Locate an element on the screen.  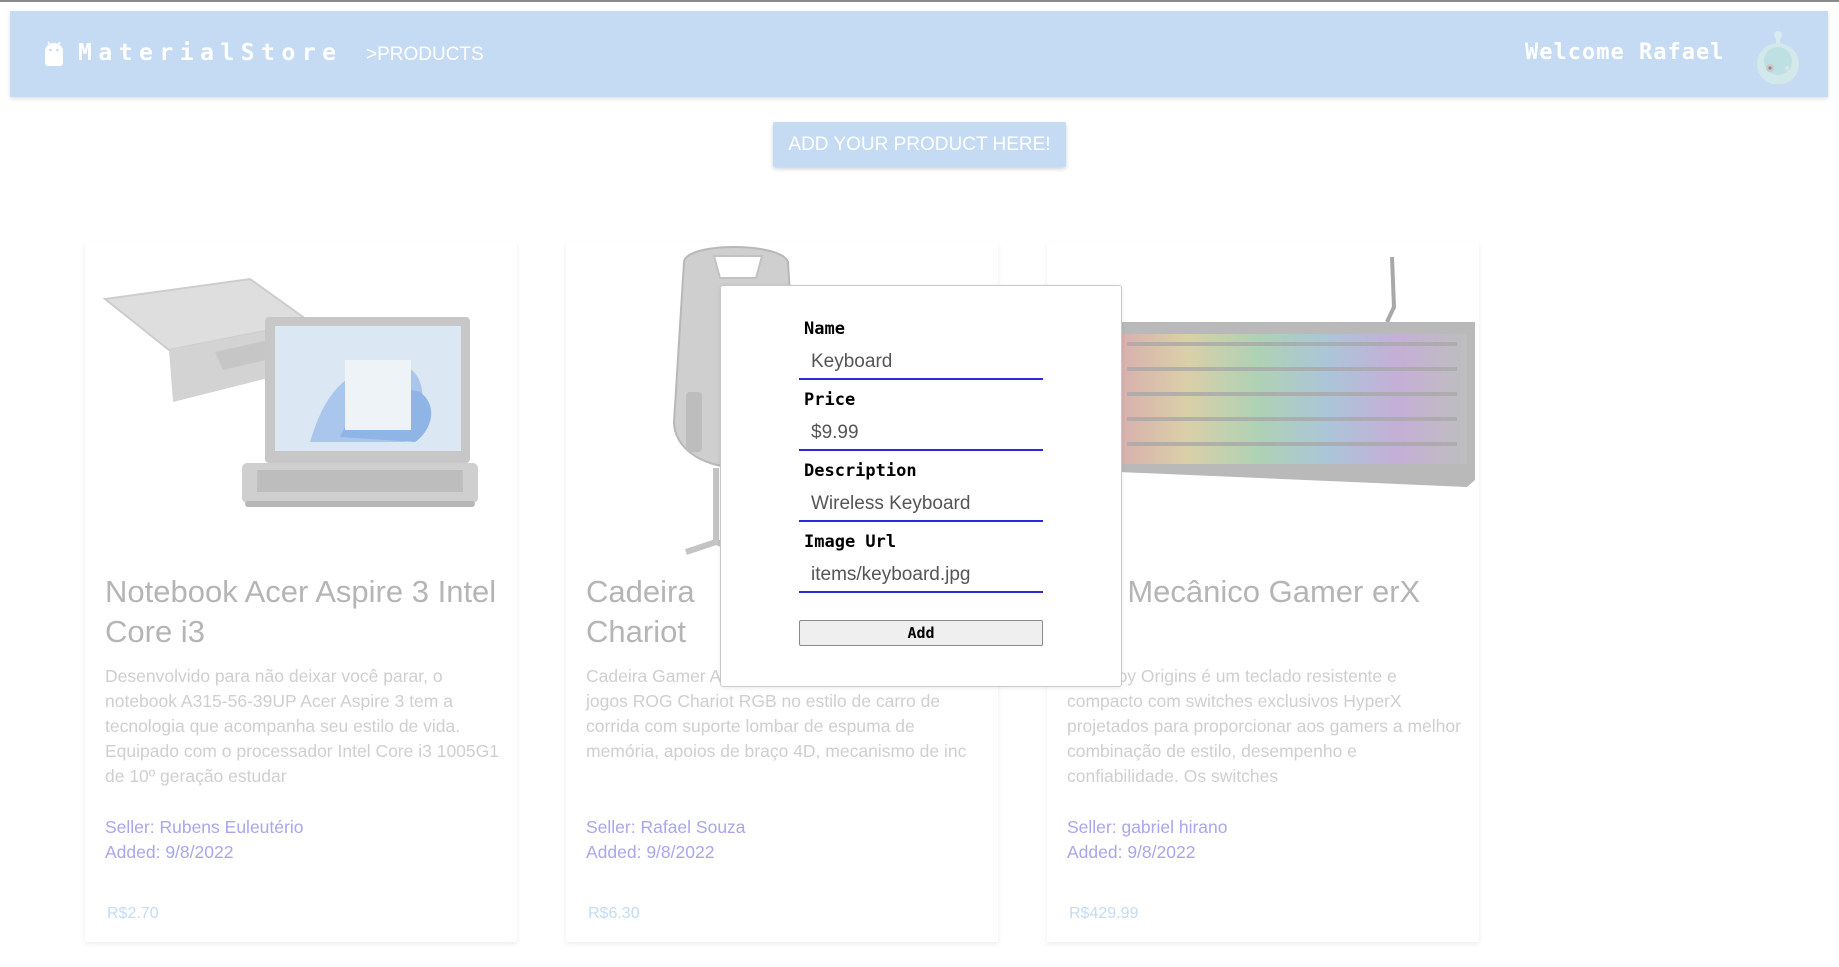
brand-name: MaterialStore is located at coordinates (210, 53).